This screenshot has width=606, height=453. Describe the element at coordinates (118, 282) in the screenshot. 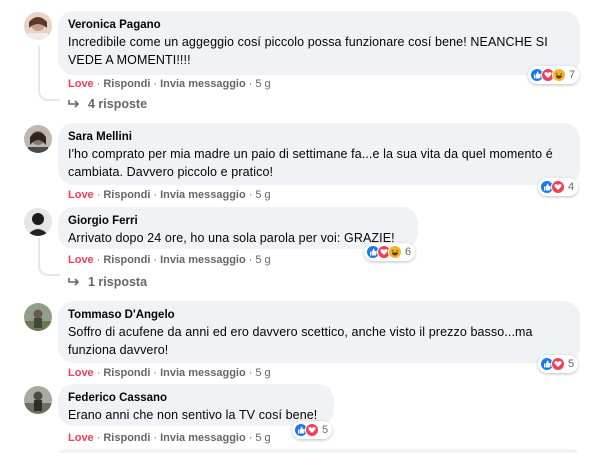

I see `replies-count: 1 risposta` at that location.